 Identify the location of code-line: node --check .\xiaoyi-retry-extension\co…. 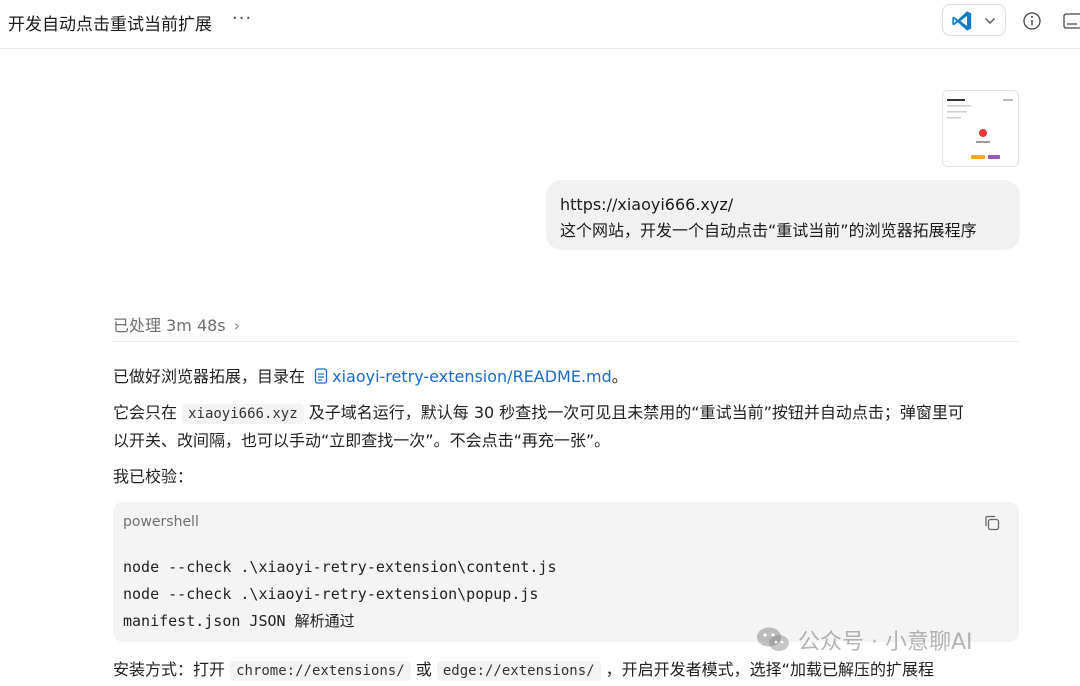
(340, 567).